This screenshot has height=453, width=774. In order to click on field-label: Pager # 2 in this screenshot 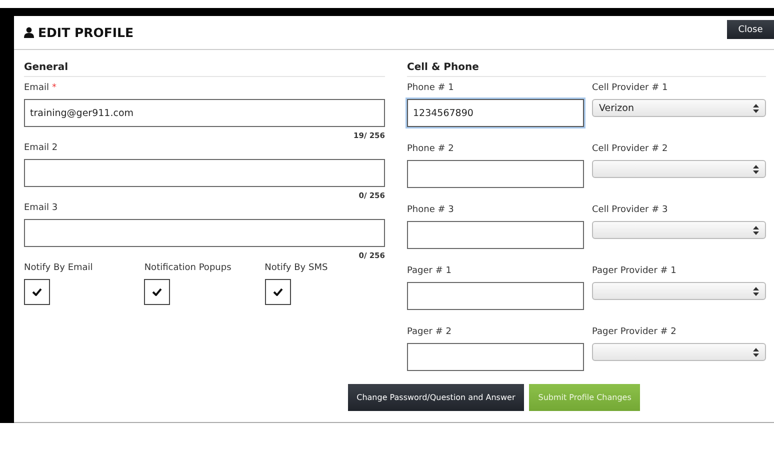, I will do `click(429, 333)`.